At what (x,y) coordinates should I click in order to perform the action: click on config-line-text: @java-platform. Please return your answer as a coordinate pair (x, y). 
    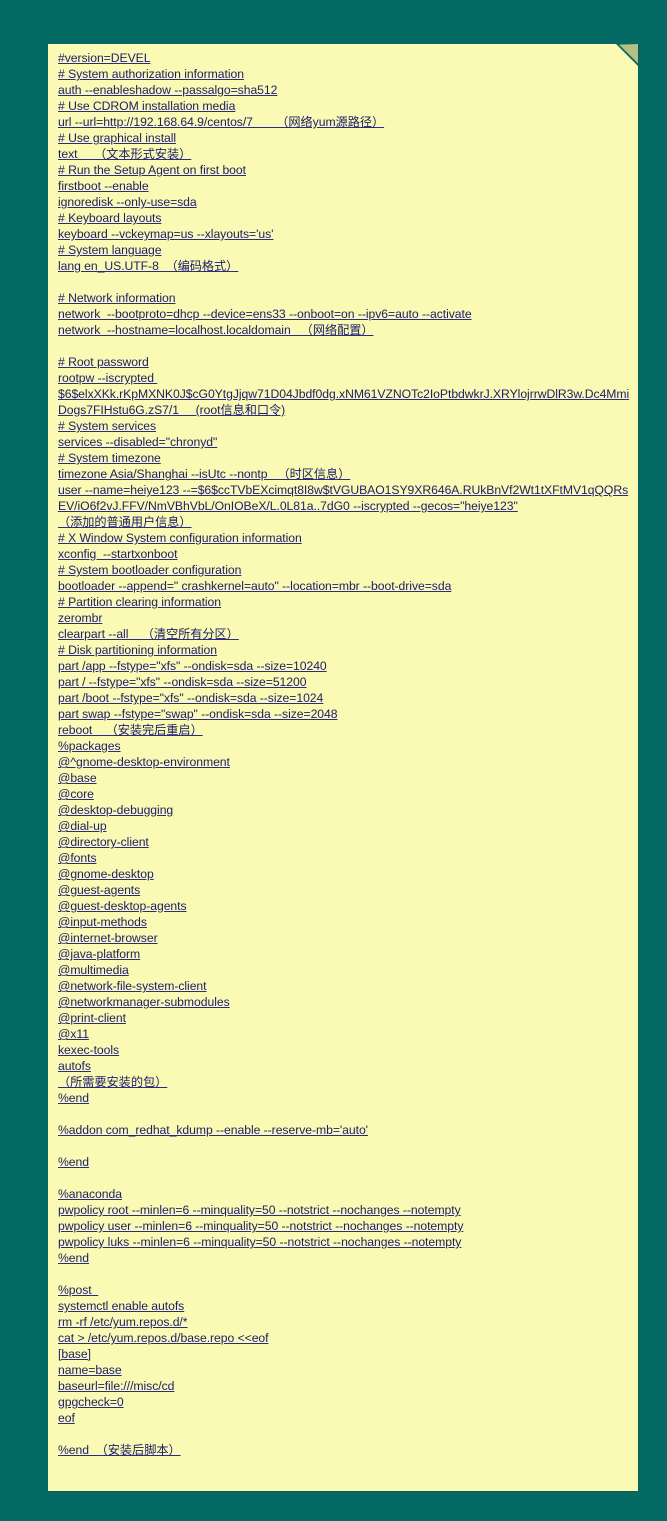
    Looking at the image, I should click on (99, 954).